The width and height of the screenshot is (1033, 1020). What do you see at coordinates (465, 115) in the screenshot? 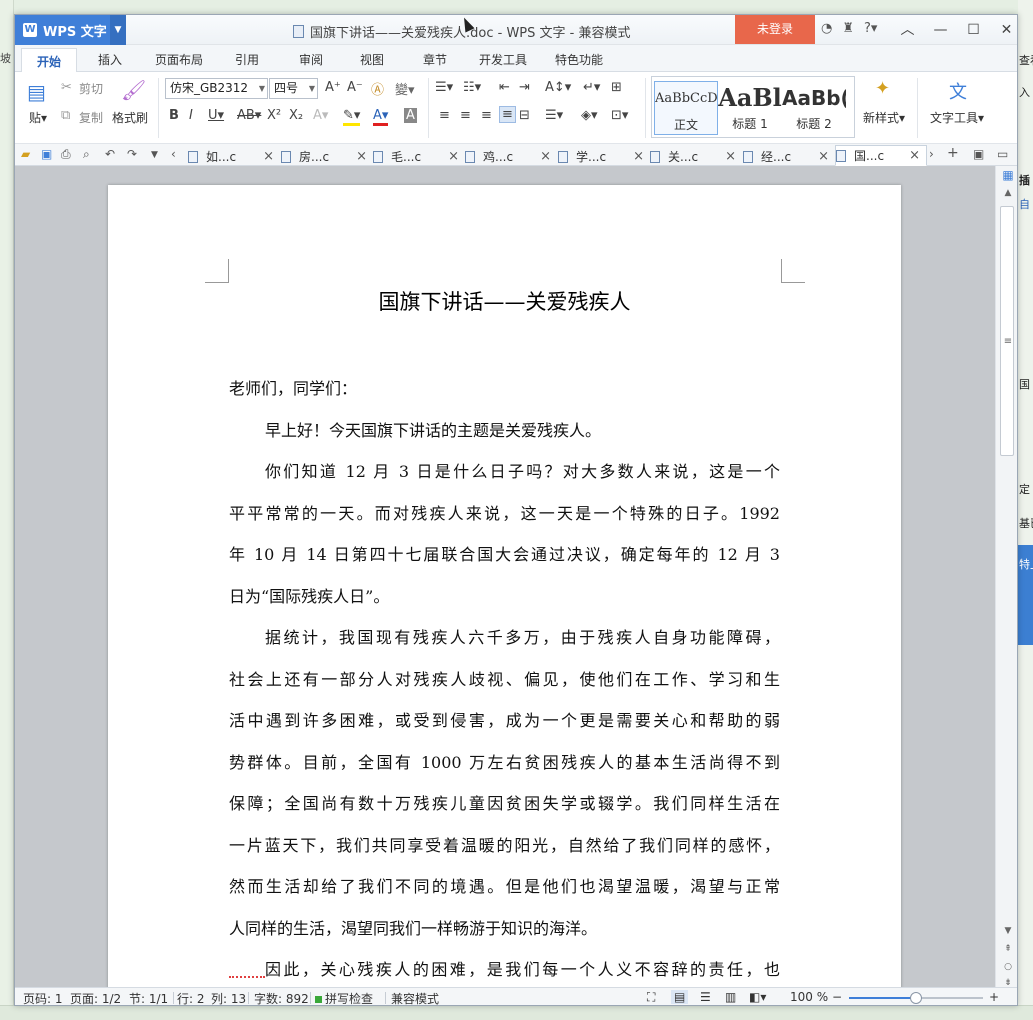
I see `align-center-icon: ≡` at bounding box center [465, 115].